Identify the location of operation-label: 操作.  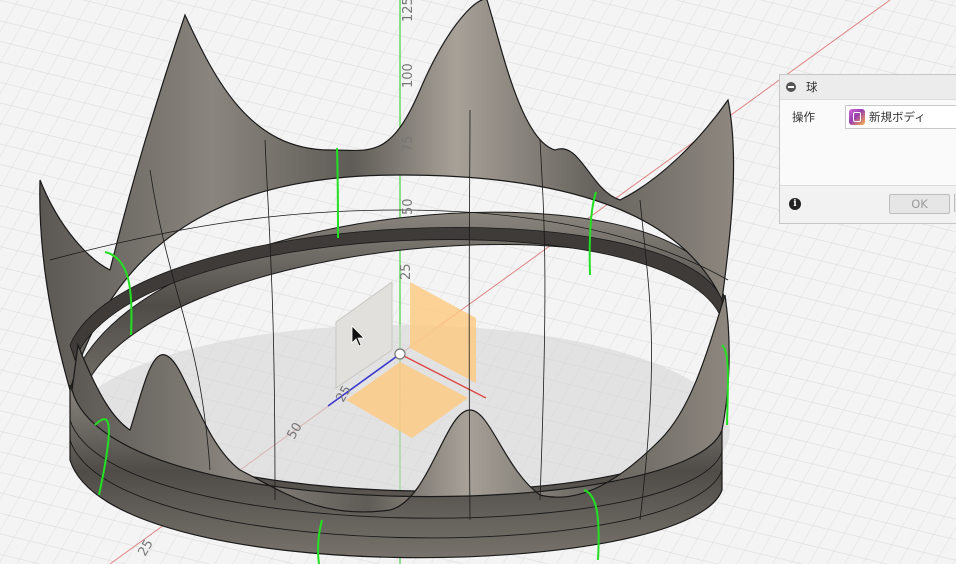
(803, 117).